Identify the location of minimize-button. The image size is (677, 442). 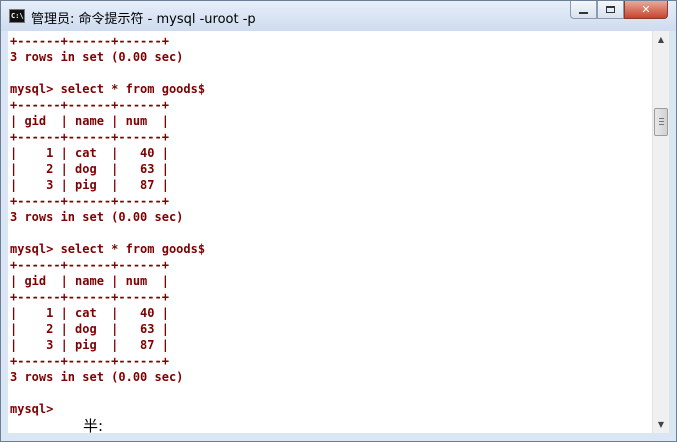
(583, 10).